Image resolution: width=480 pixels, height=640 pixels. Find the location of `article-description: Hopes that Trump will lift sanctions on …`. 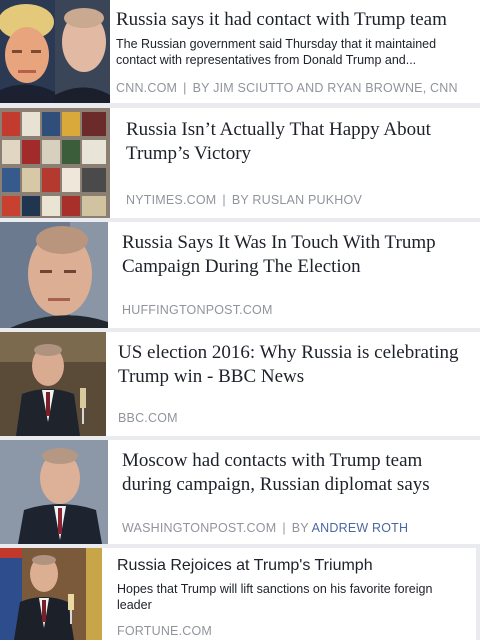

article-description: Hopes that Trump will lift sanctions on … is located at coordinates (275, 597).